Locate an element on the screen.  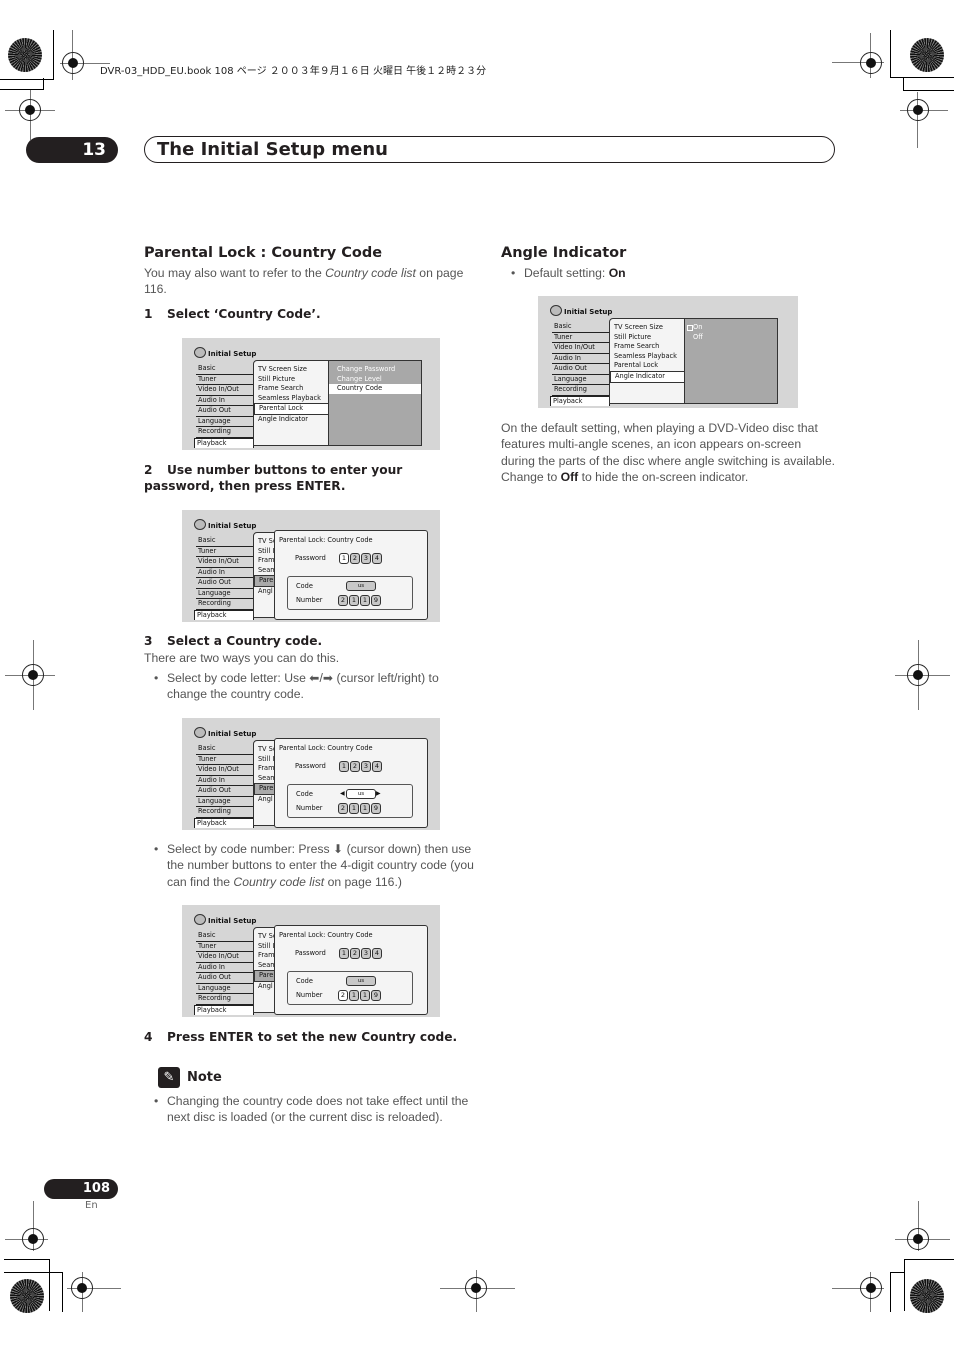
note-title: Note is located at coordinates (204, 1077).